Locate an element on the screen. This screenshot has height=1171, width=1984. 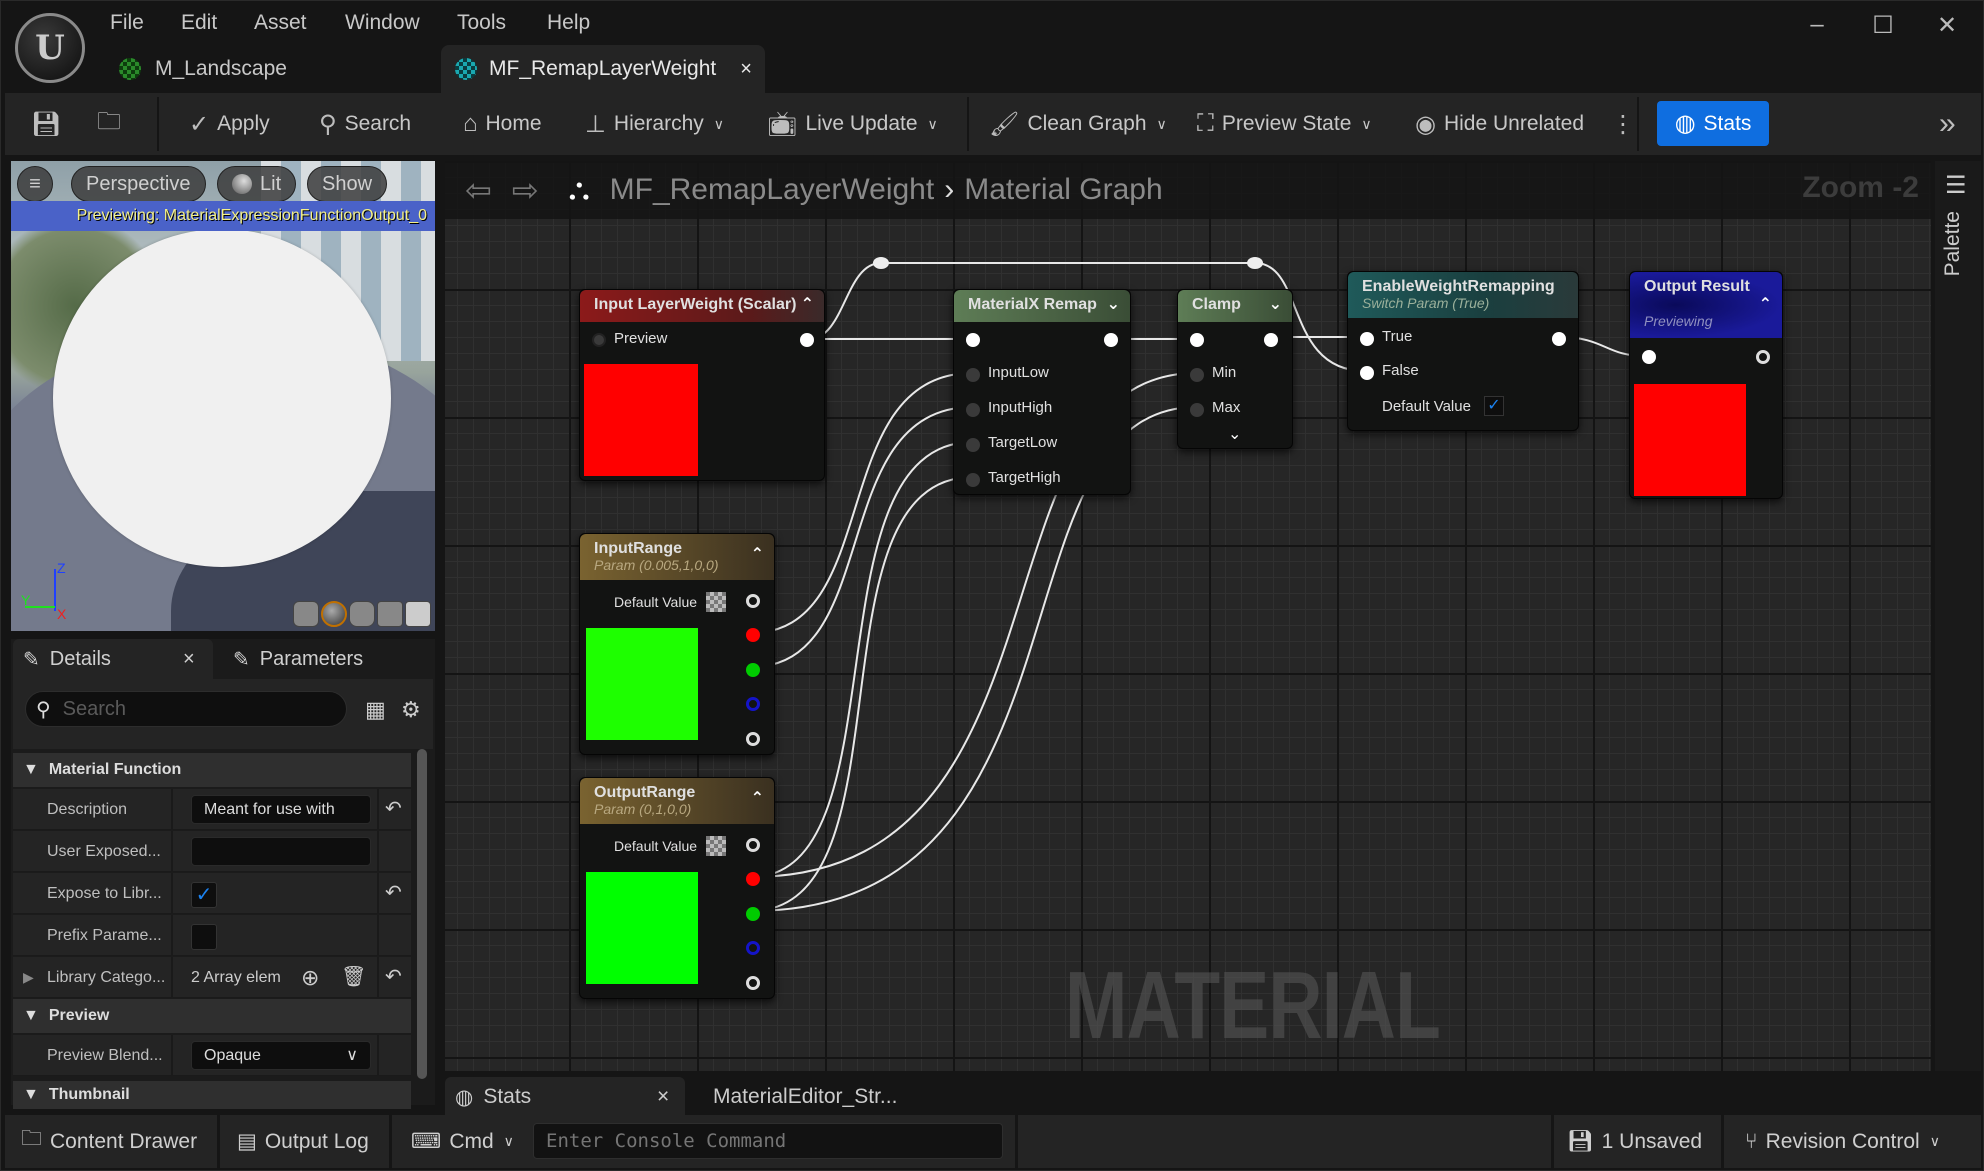
close-tab-icon: × is located at coordinates (746, 69).